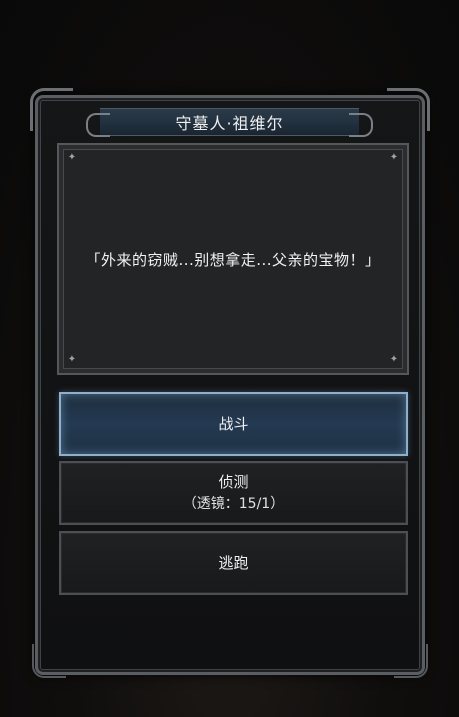 Image resolution: width=459 pixels, height=717 pixels. What do you see at coordinates (233, 504) in the screenshot?
I see `detect-cost: （透镜：15/1）` at bounding box center [233, 504].